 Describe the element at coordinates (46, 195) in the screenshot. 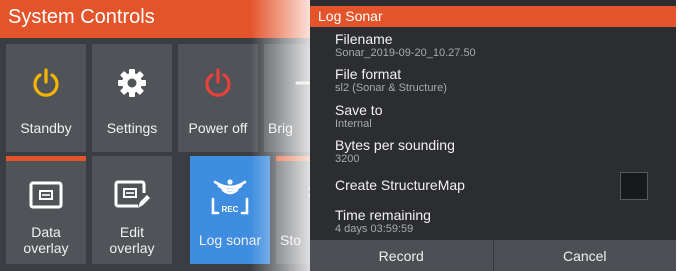

I see `data-overlay-icon` at that location.